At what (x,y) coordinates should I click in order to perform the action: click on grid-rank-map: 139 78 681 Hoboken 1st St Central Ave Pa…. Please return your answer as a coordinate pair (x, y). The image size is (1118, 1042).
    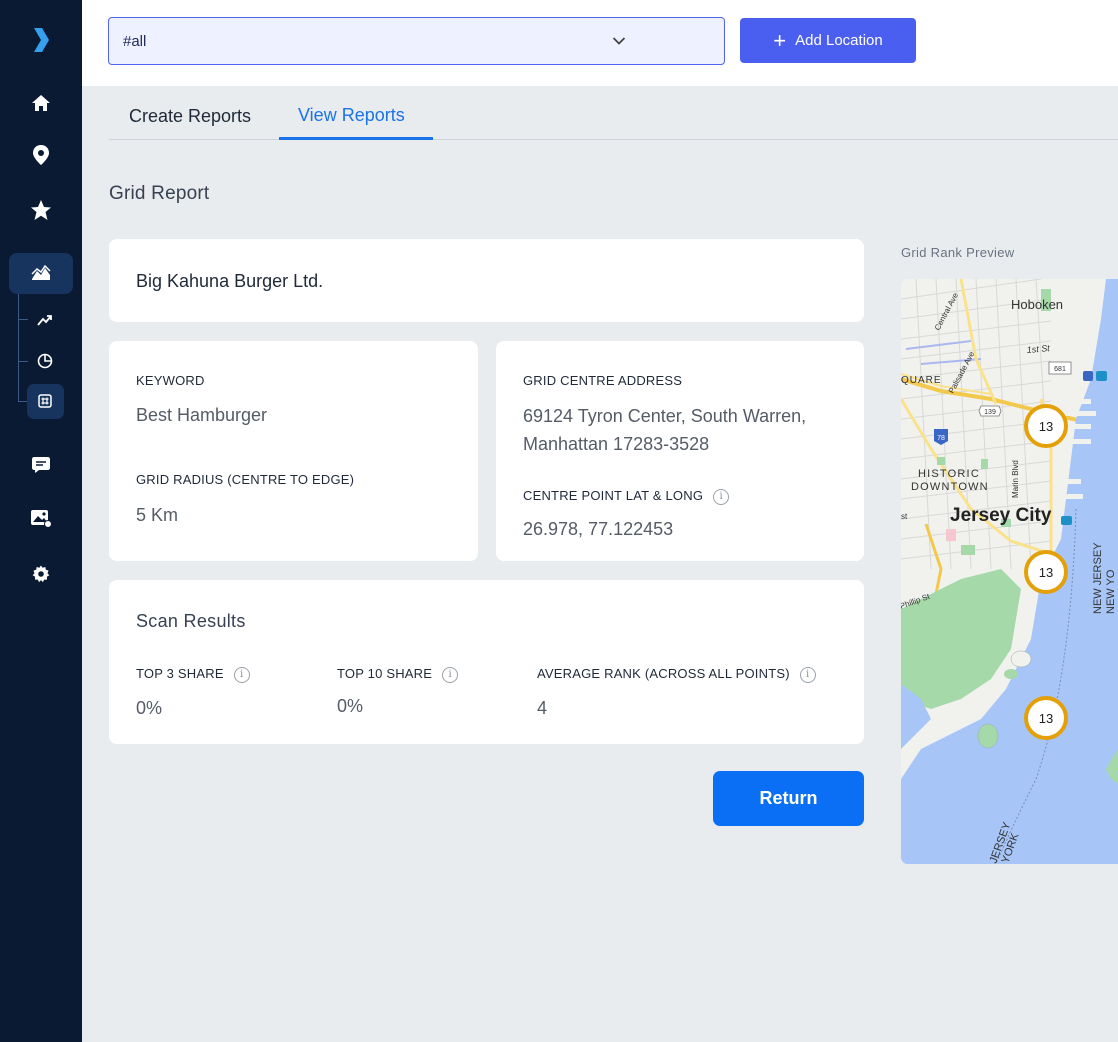
    Looking at the image, I should click on (1009, 571).